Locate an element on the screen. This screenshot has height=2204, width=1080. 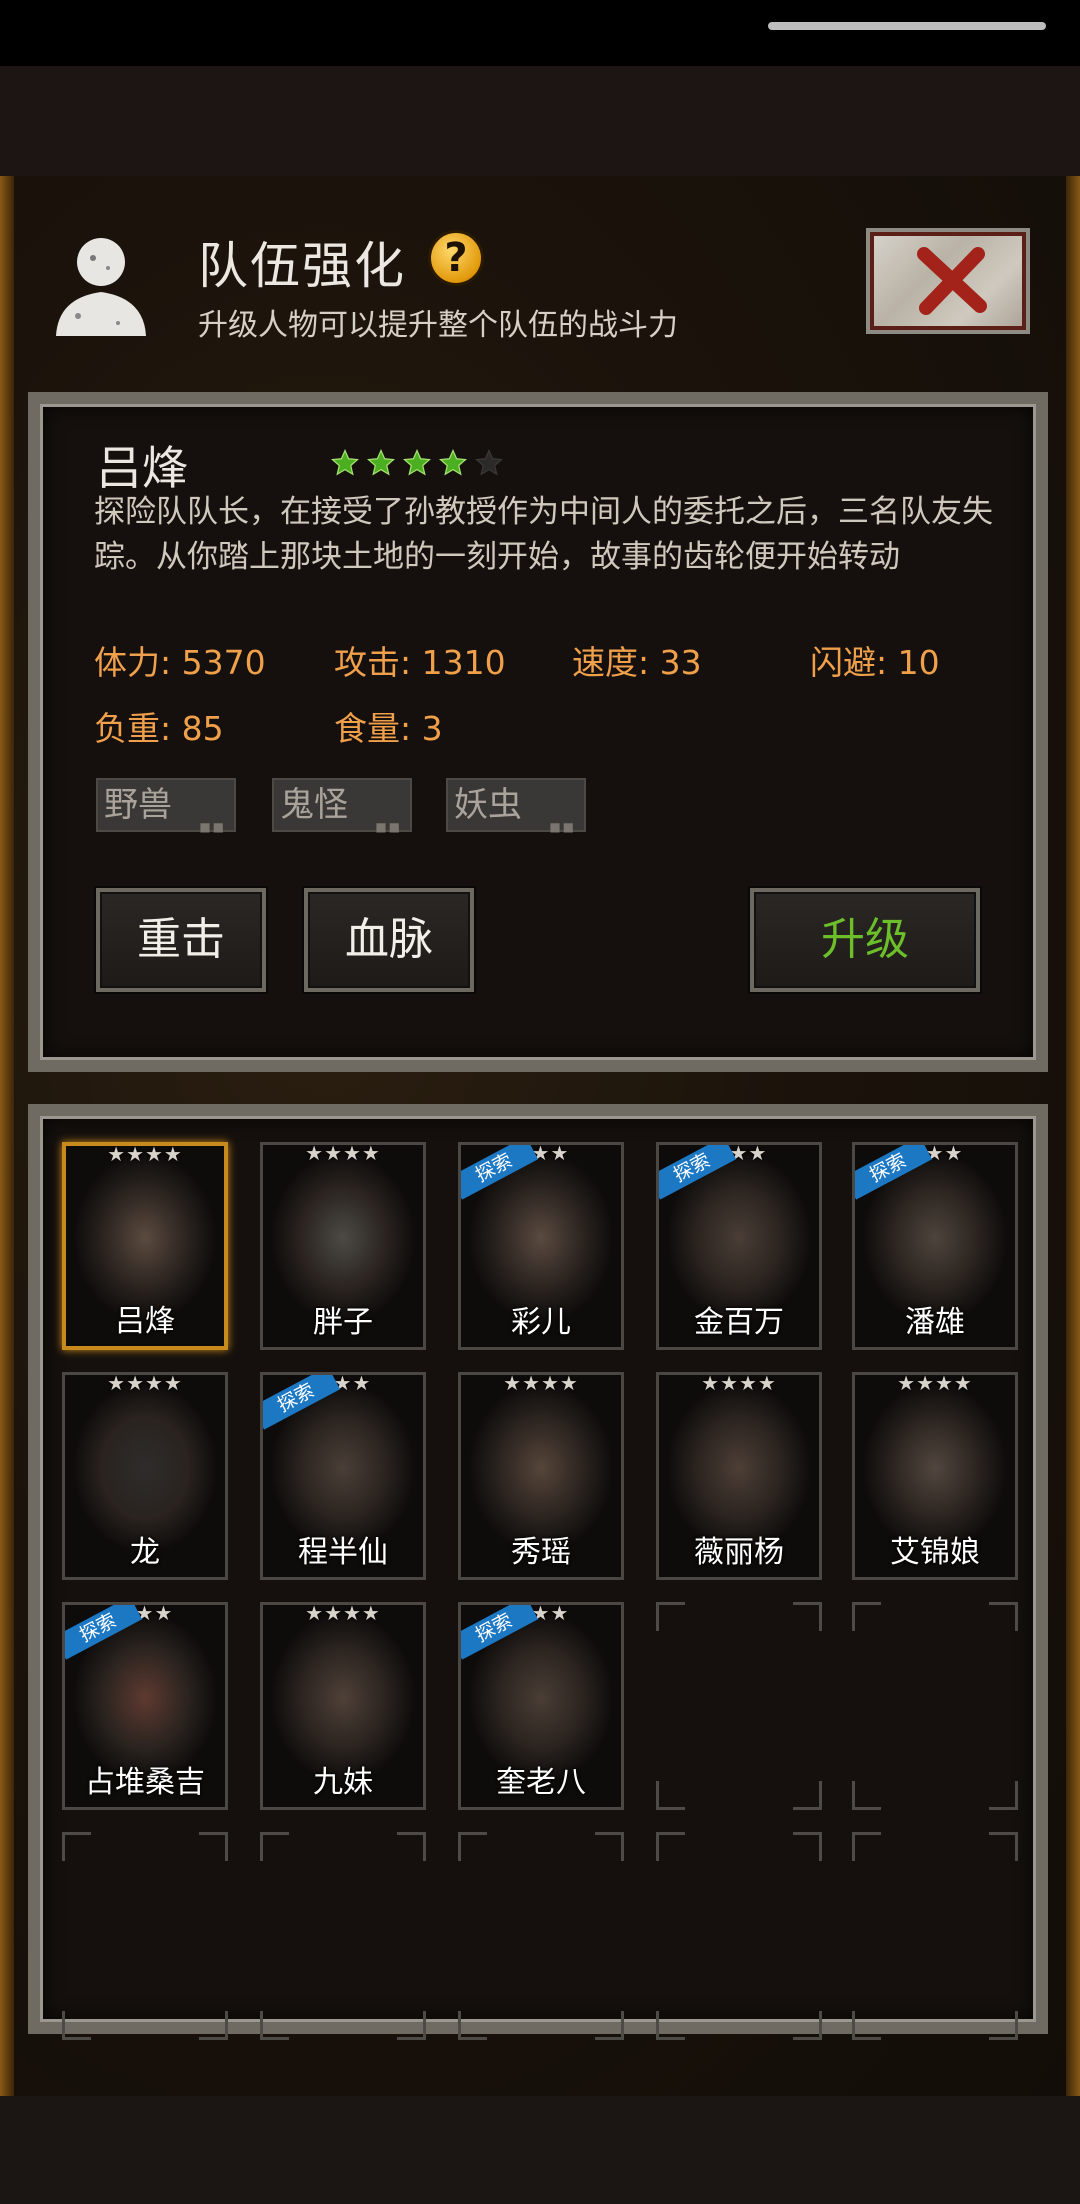
card-name: 秀瑶 is located at coordinates (541, 1552).